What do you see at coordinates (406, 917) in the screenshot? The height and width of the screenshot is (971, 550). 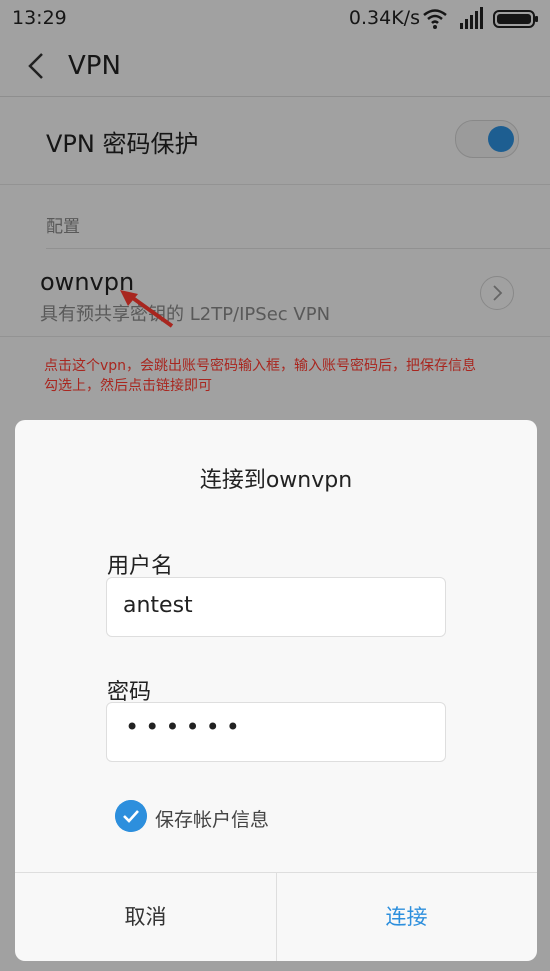 I see `connect-button: 连接` at bounding box center [406, 917].